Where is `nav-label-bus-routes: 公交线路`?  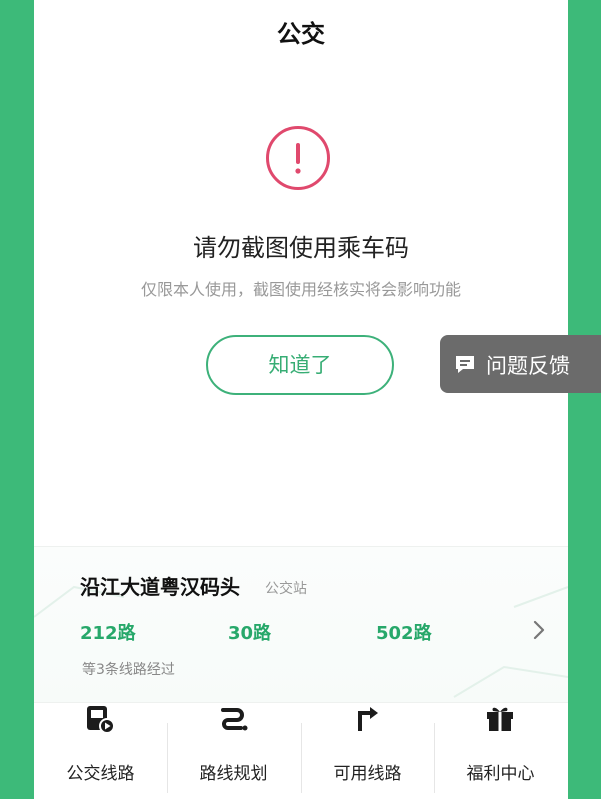
nav-label-bus-routes: 公交线路 is located at coordinates (100, 774).